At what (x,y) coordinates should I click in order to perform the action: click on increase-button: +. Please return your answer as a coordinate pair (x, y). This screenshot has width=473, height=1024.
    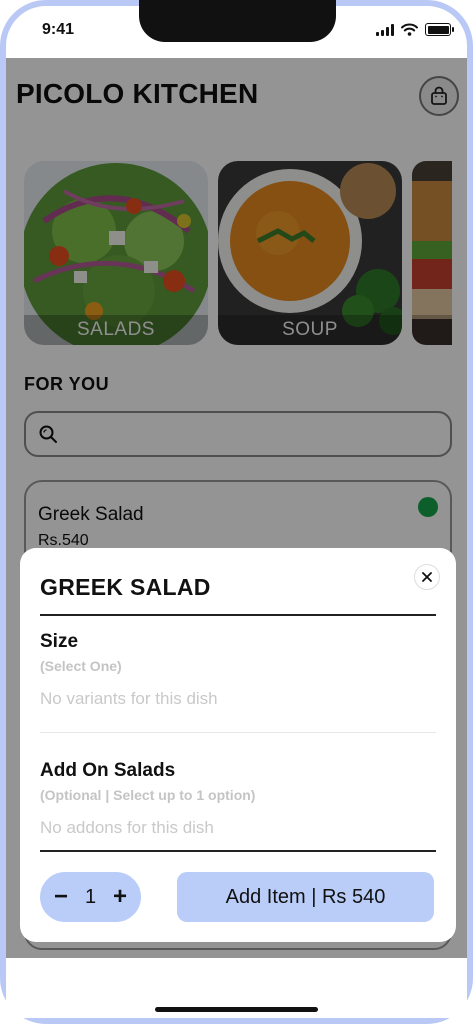
    Looking at the image, I should click on (120, 897).